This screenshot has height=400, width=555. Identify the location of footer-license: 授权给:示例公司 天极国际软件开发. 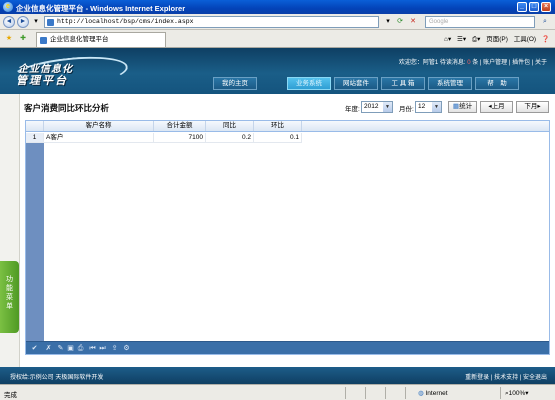
(57, 378).